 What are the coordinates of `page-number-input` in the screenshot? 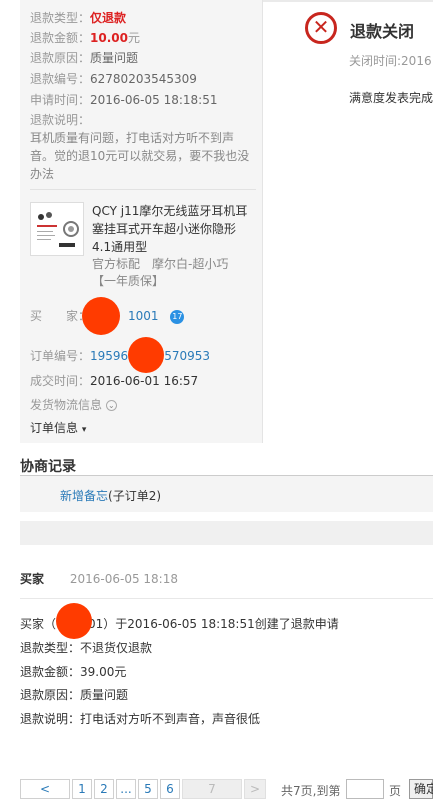 It's located at (365, 789).